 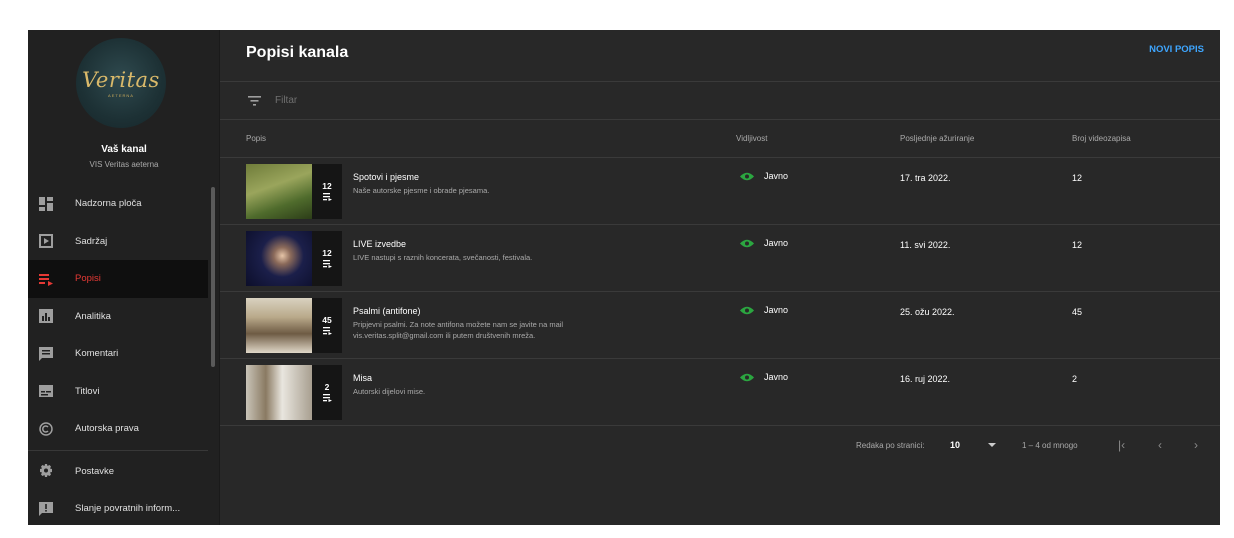 What do you see at coordinates (118, 242) in the screenshot?
I see `sidebar-item-content: Sadržaj` at bounding box center [118, 242].